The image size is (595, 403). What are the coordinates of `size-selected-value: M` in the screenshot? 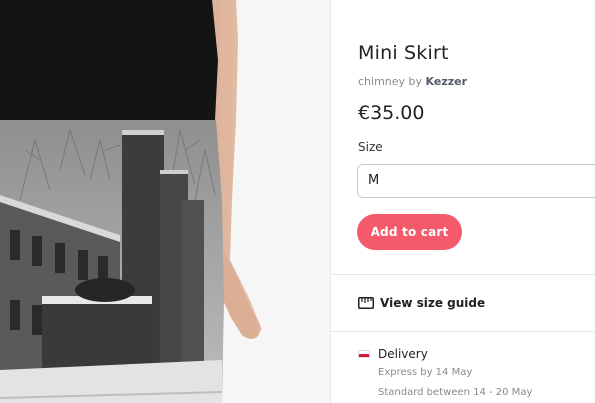 It's located at (374, 180).